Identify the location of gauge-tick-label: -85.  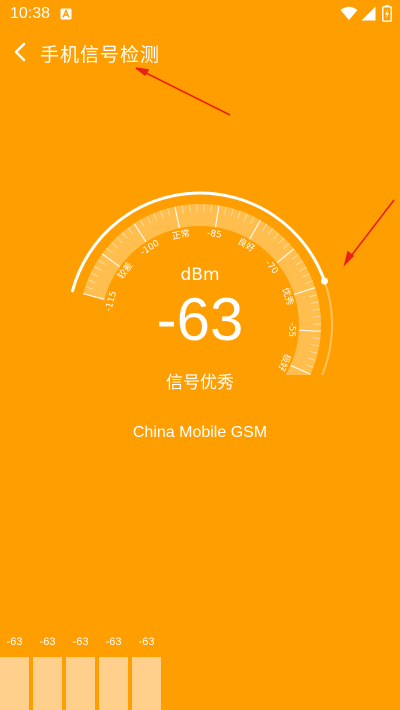
(214, 235).